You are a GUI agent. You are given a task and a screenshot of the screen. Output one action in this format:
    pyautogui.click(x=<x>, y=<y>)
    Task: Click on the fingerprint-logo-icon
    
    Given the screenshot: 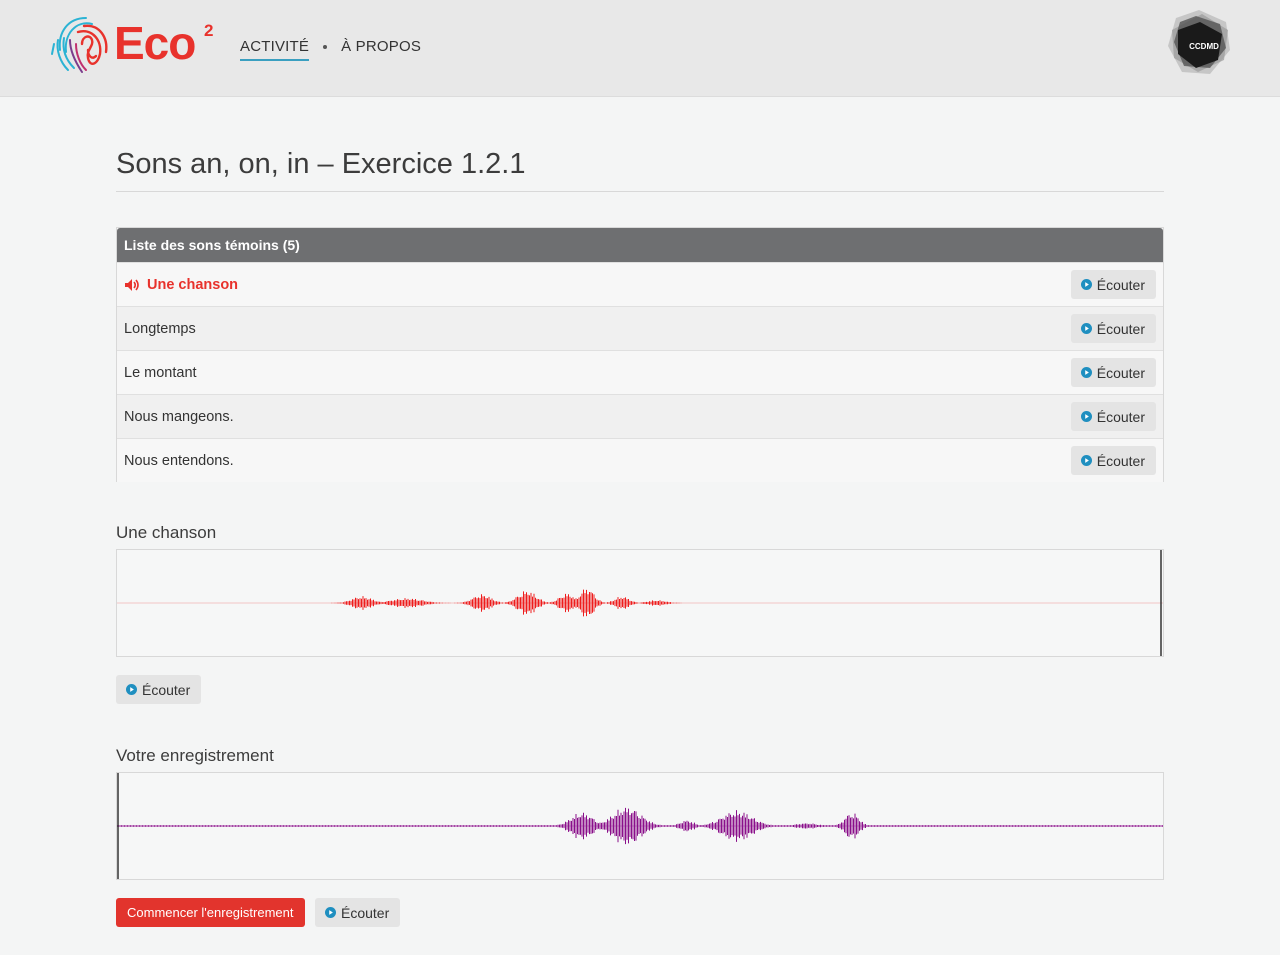 What is the action you would take?
    pyautogui.click(x=79, y=45)
    